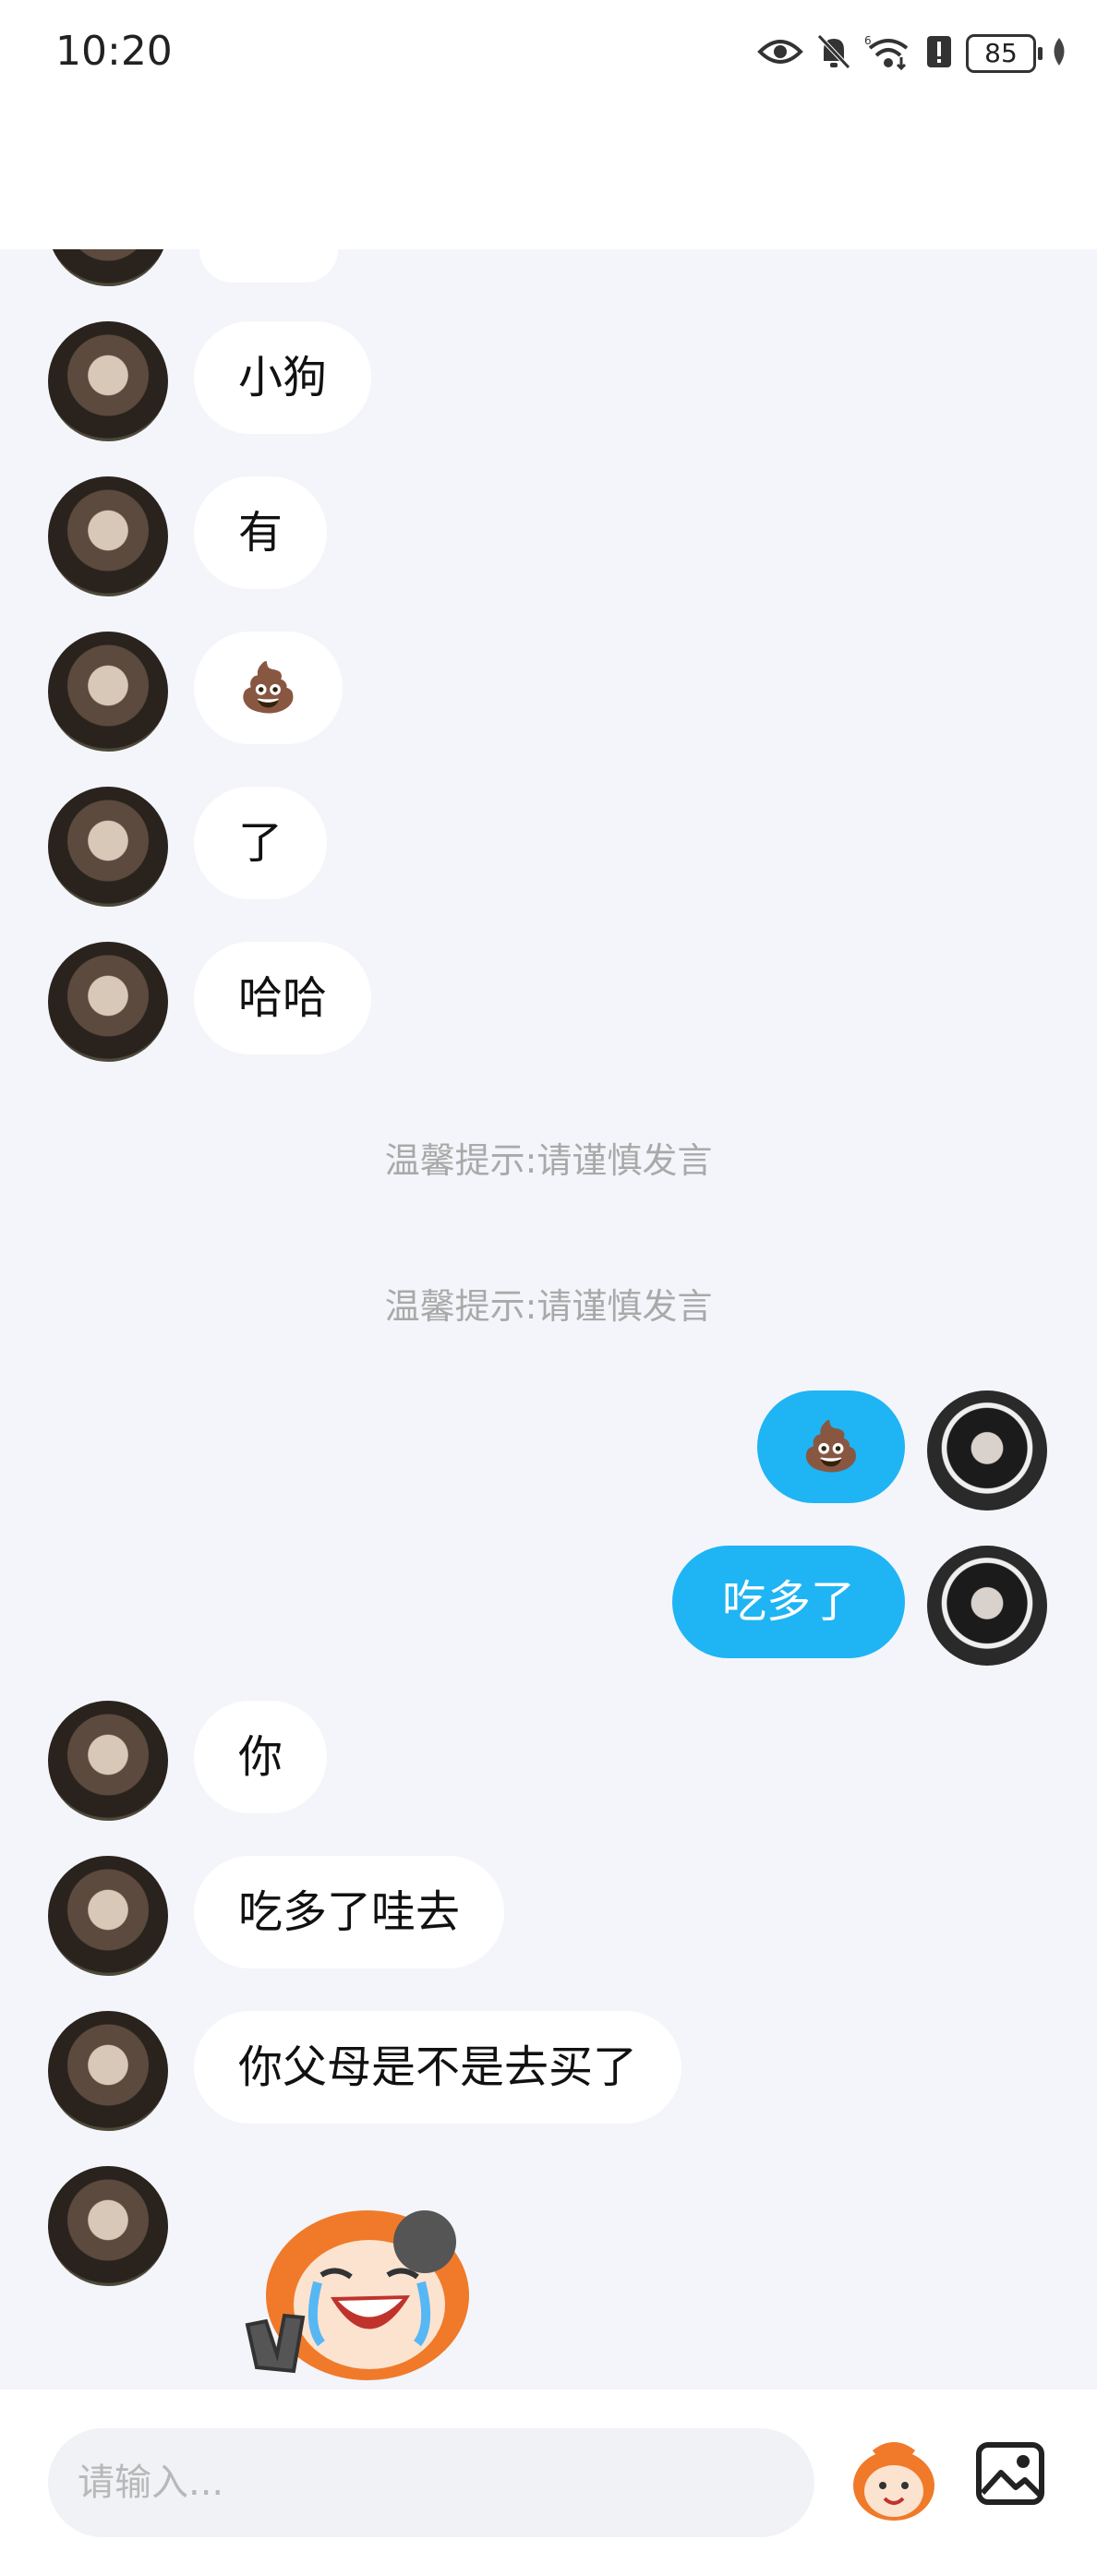 This screenshot has width=1097, height=2576. I want to click on image-button, so click(1010, 2474).